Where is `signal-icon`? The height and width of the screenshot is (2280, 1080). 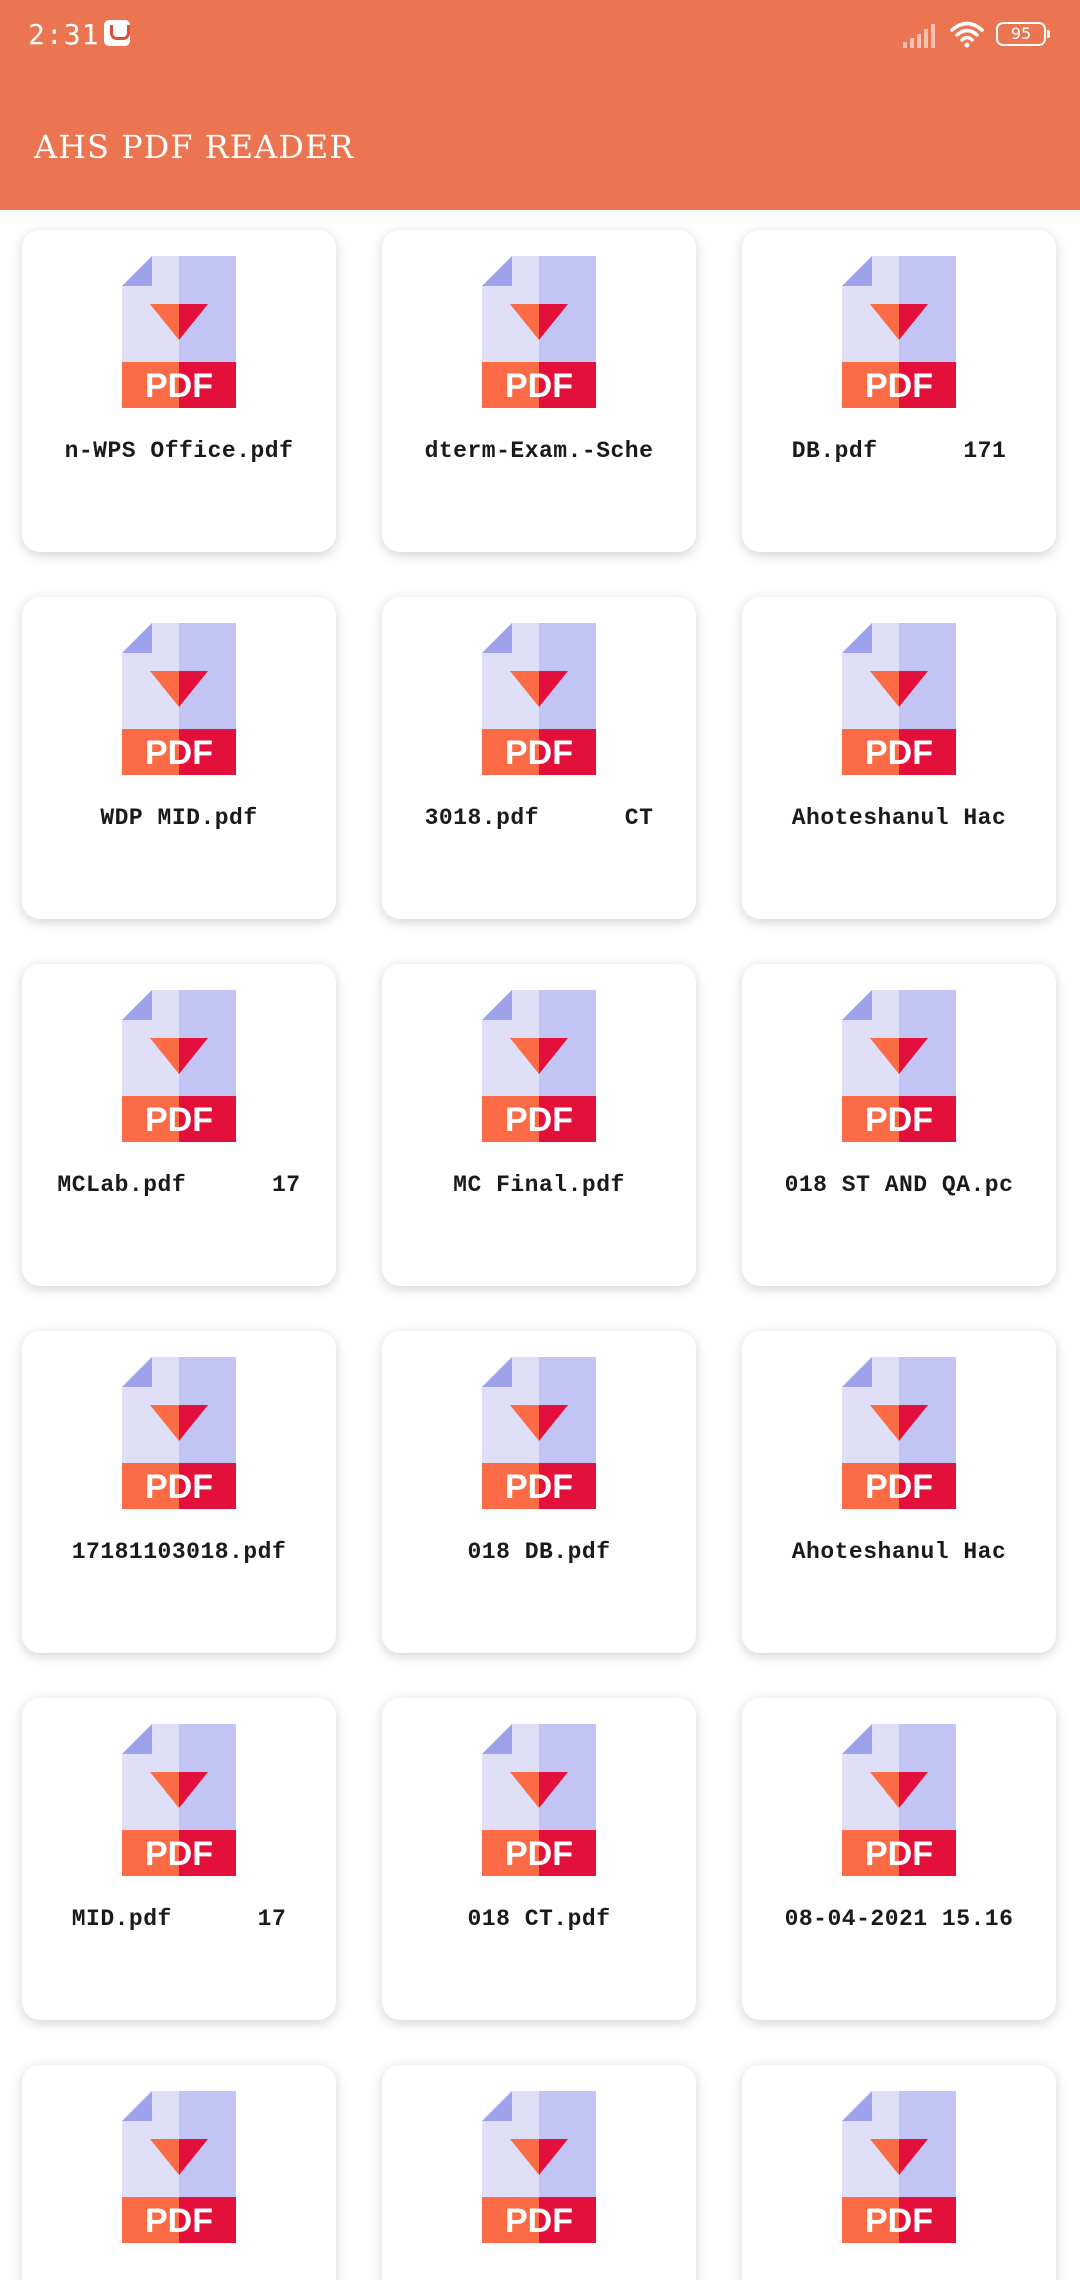 signal-icon is located at coordinates (919, 36).